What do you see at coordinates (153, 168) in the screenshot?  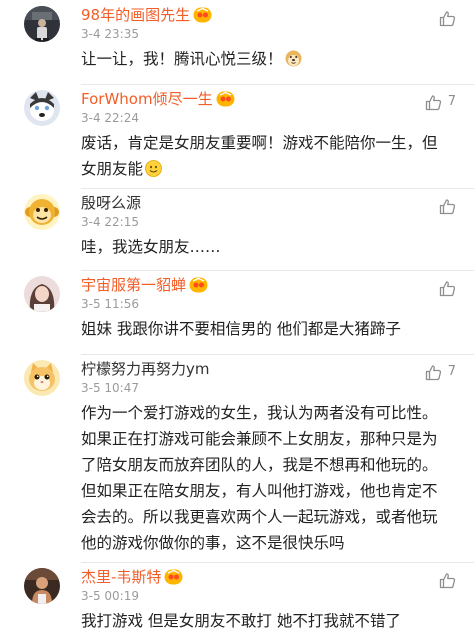 I see `smile-emoji` at bounding box center [153, 168].